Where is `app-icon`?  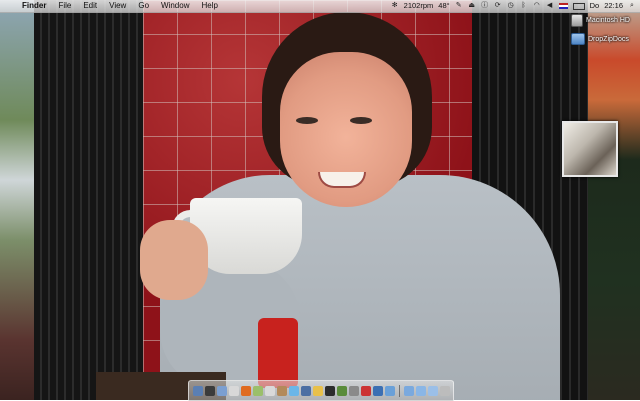
app-icon is located at coordinates (365, 391).